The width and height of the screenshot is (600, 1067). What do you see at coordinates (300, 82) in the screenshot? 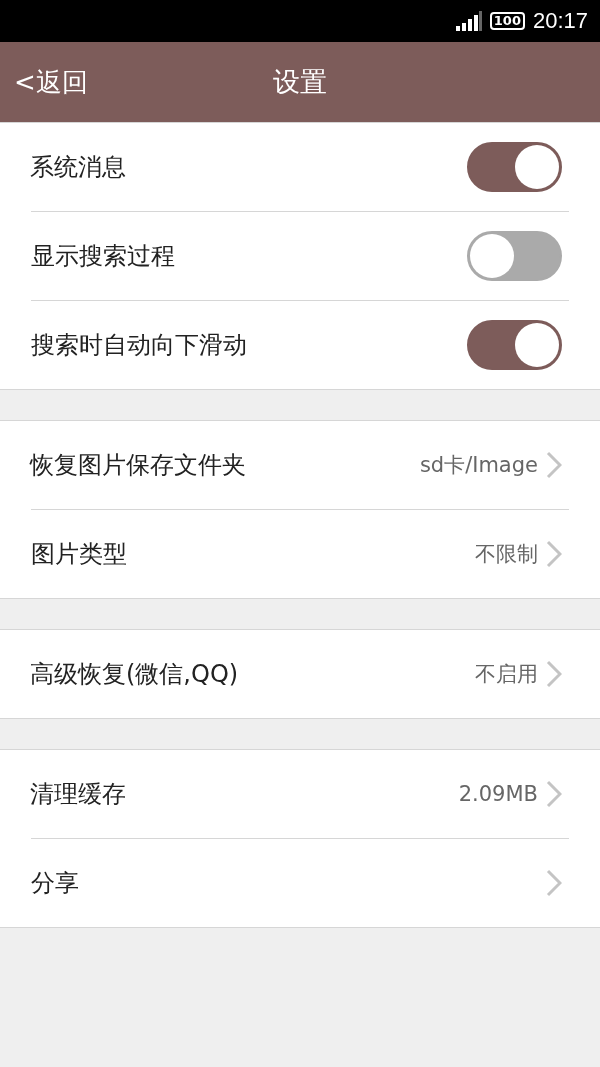
I see `page-title: 设置` at bounding box center [300, 82].